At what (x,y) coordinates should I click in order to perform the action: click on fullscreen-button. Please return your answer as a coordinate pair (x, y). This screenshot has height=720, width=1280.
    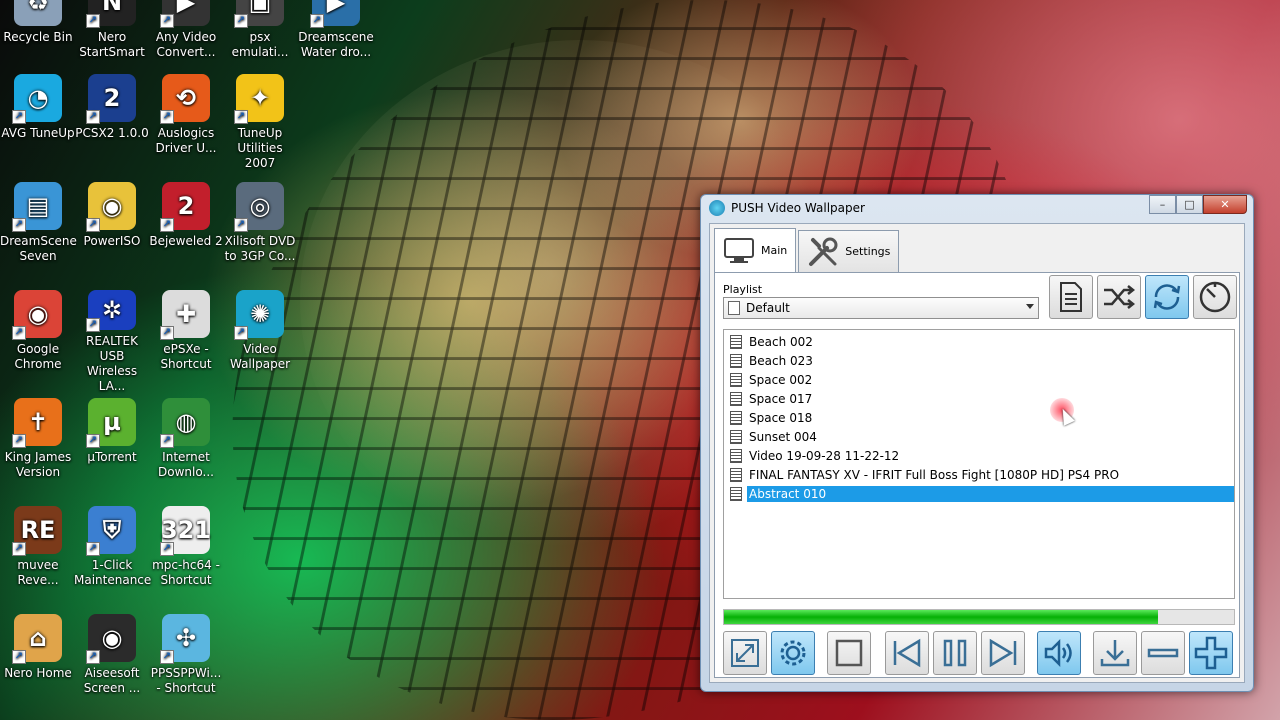
    Looking at the image, I should click on (745, 653).